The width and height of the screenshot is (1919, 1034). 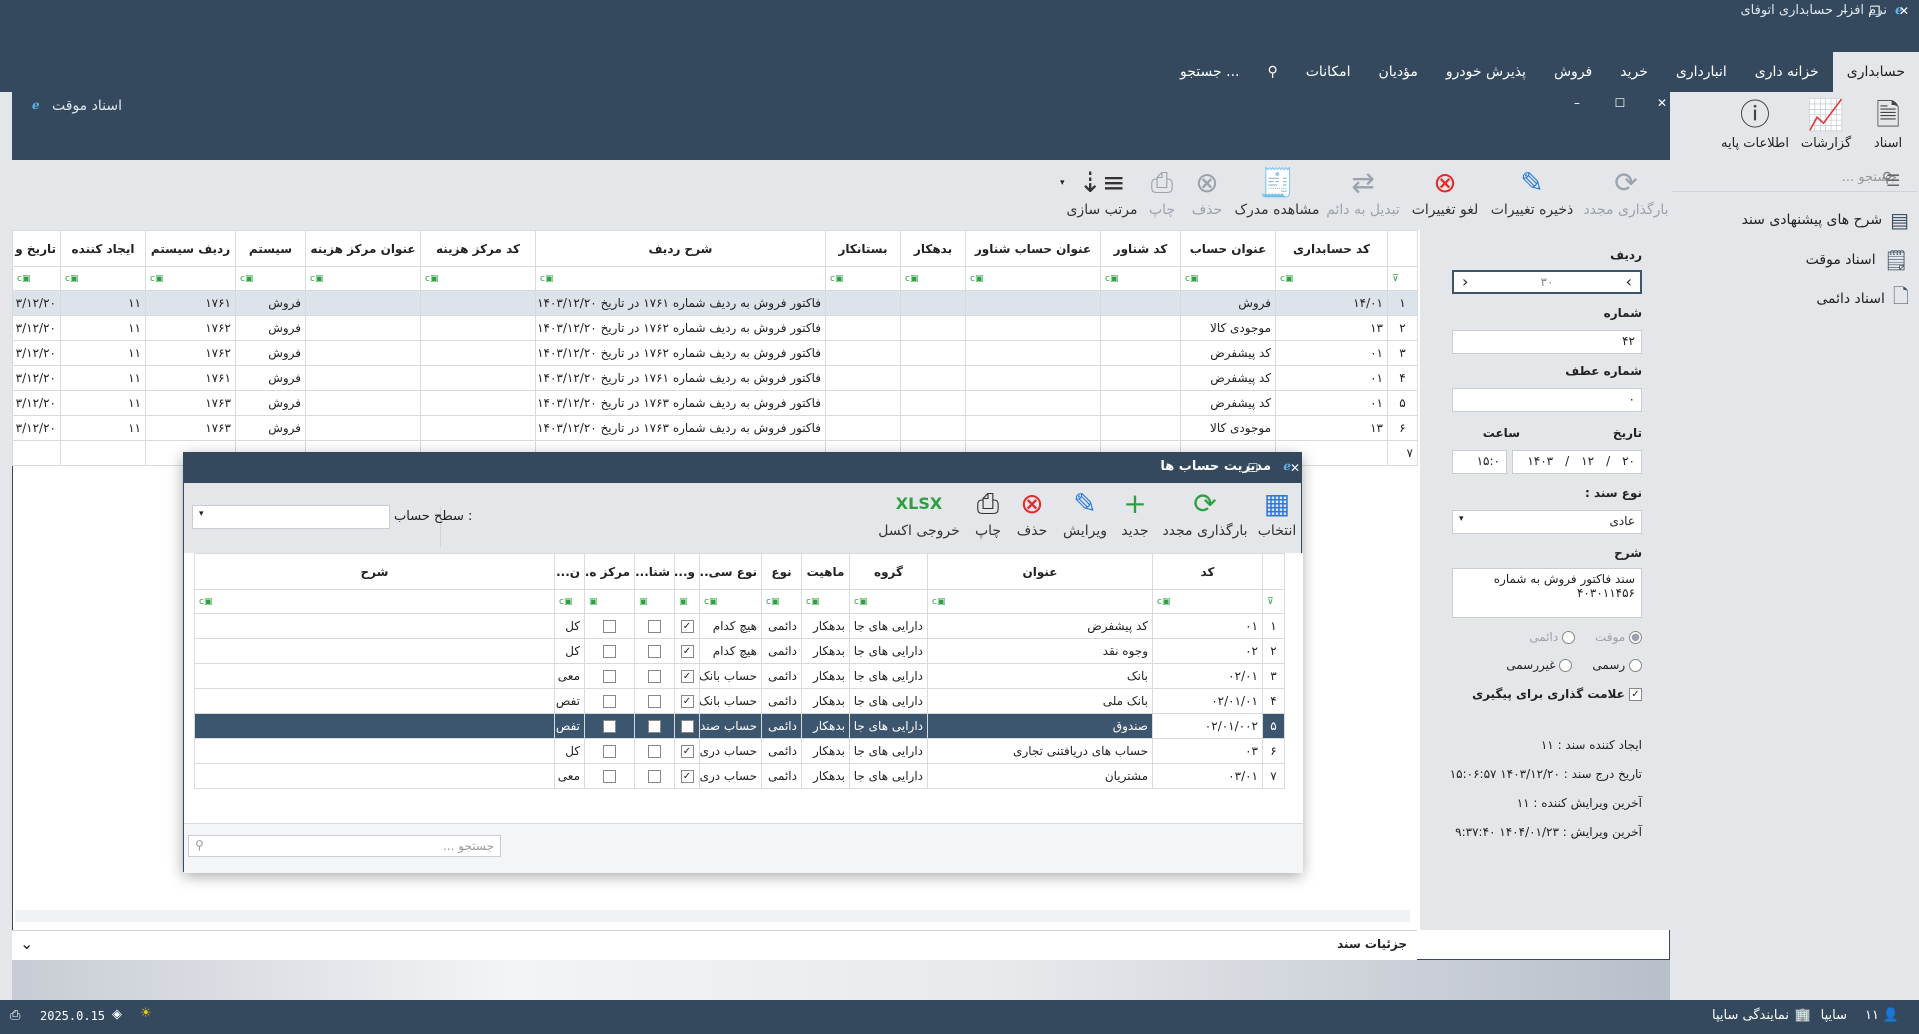 What do you see at coordinates (1328, 72) in the screenshot?
I see `menu-item-7: امکانات` at bounding box center [1328, 72].